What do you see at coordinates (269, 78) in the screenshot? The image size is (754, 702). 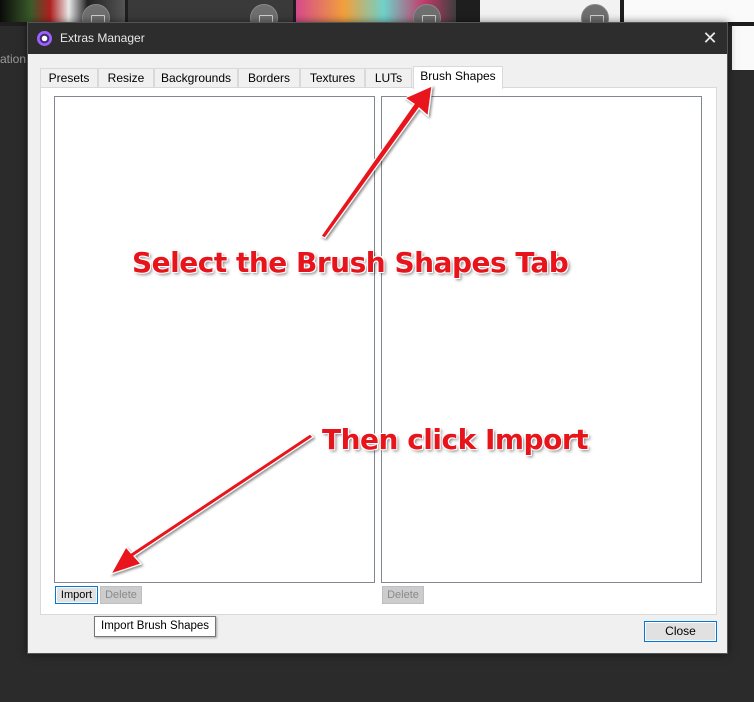 I see `tab-borders: Borders` at bounding box center [269, 78].